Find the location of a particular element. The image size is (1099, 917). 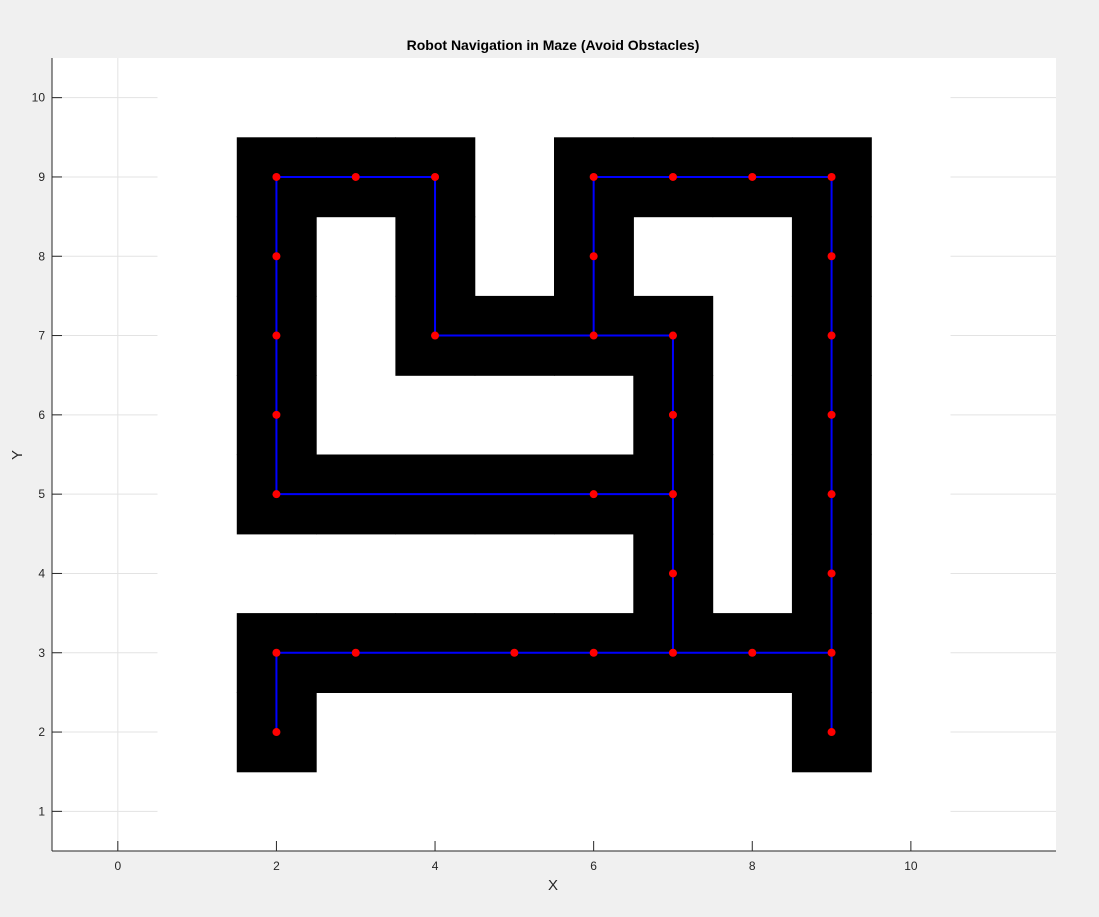

y-tick-label: 7 is located at coordinates (41, 336).